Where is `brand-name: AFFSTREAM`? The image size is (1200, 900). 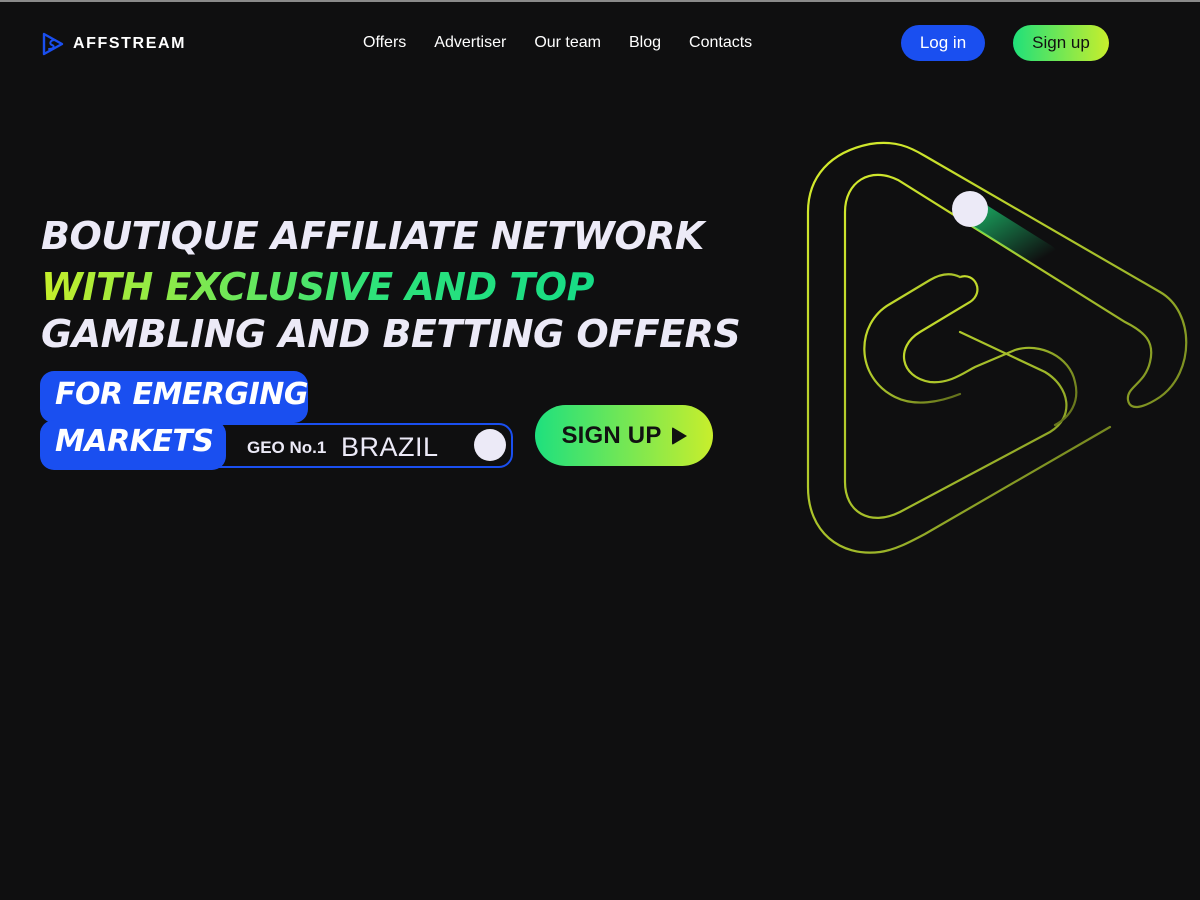
brand-name: AFFSTREAM is located at coordinates (130, 43).